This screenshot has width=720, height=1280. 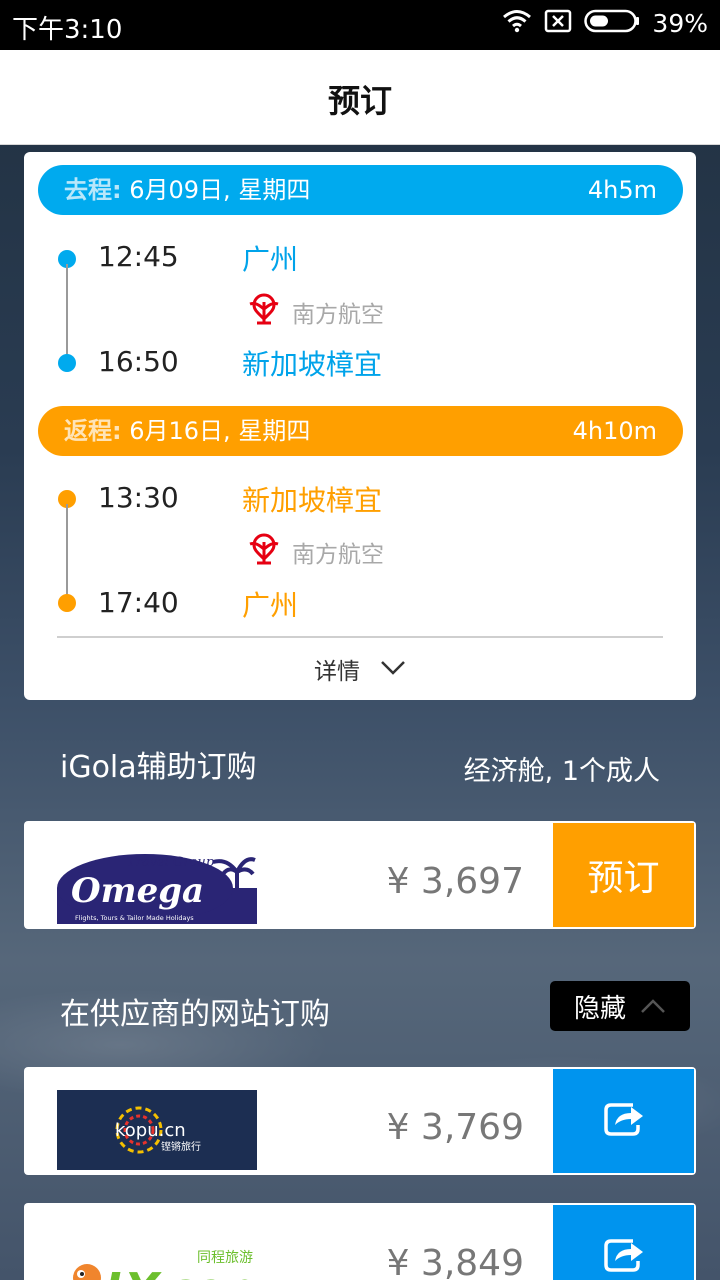 What do you see at coordinates (270, 605) in the screenshot?
I see `return-arrive-city: 广州` at bounding box center [270, 605].